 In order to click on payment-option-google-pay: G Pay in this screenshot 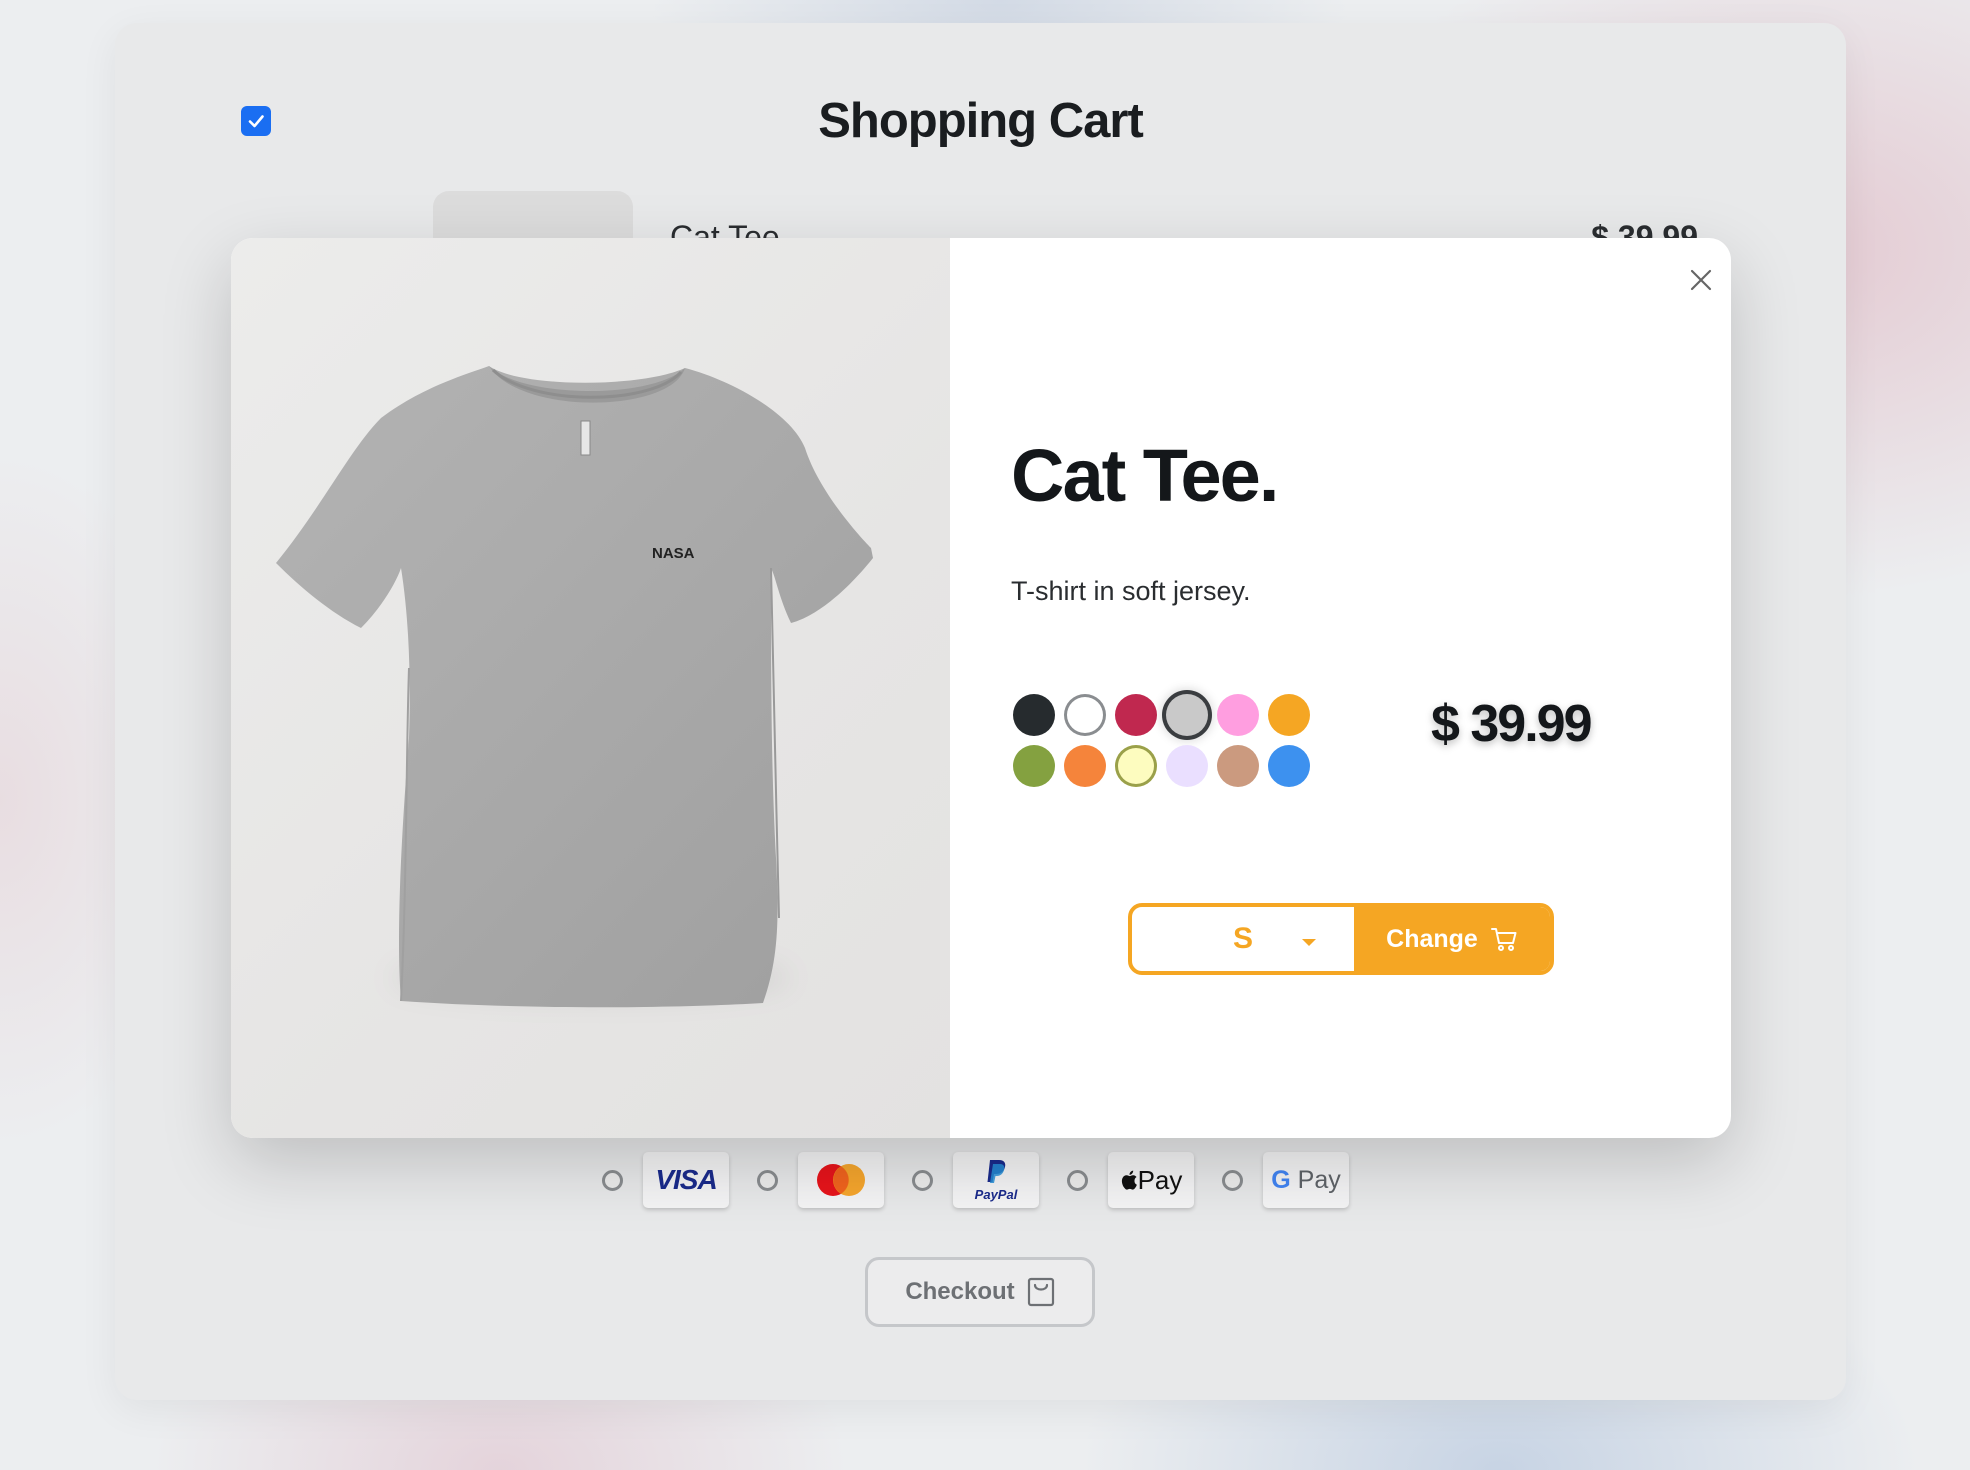, I will do `click(1285, 1180)`.